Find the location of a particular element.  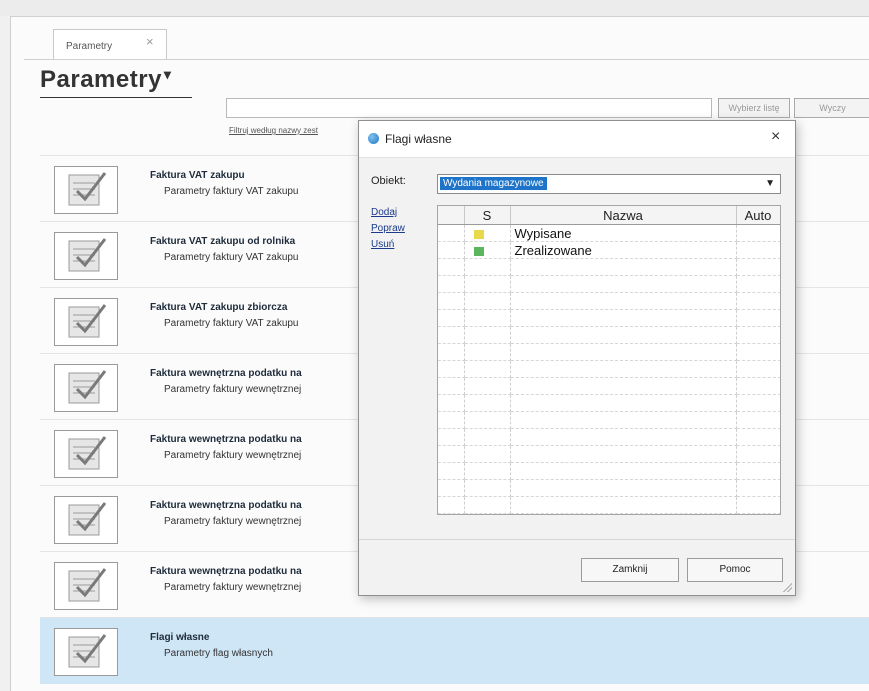

close-button: Zamknij is located at coordinates (630, 570).